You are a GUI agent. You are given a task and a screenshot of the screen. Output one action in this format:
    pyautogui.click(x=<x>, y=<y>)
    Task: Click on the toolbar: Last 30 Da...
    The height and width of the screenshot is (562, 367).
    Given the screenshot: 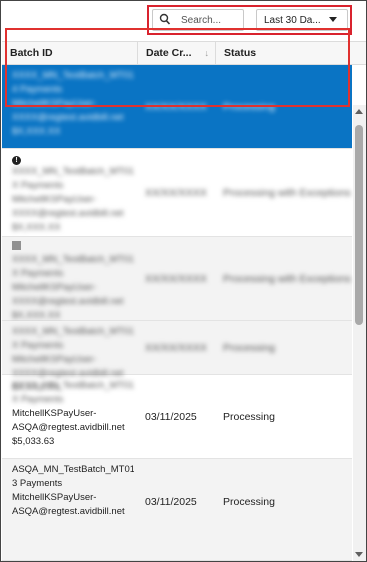 What is the action you would take?
    pyautogui.click(x=183, y=21)
    